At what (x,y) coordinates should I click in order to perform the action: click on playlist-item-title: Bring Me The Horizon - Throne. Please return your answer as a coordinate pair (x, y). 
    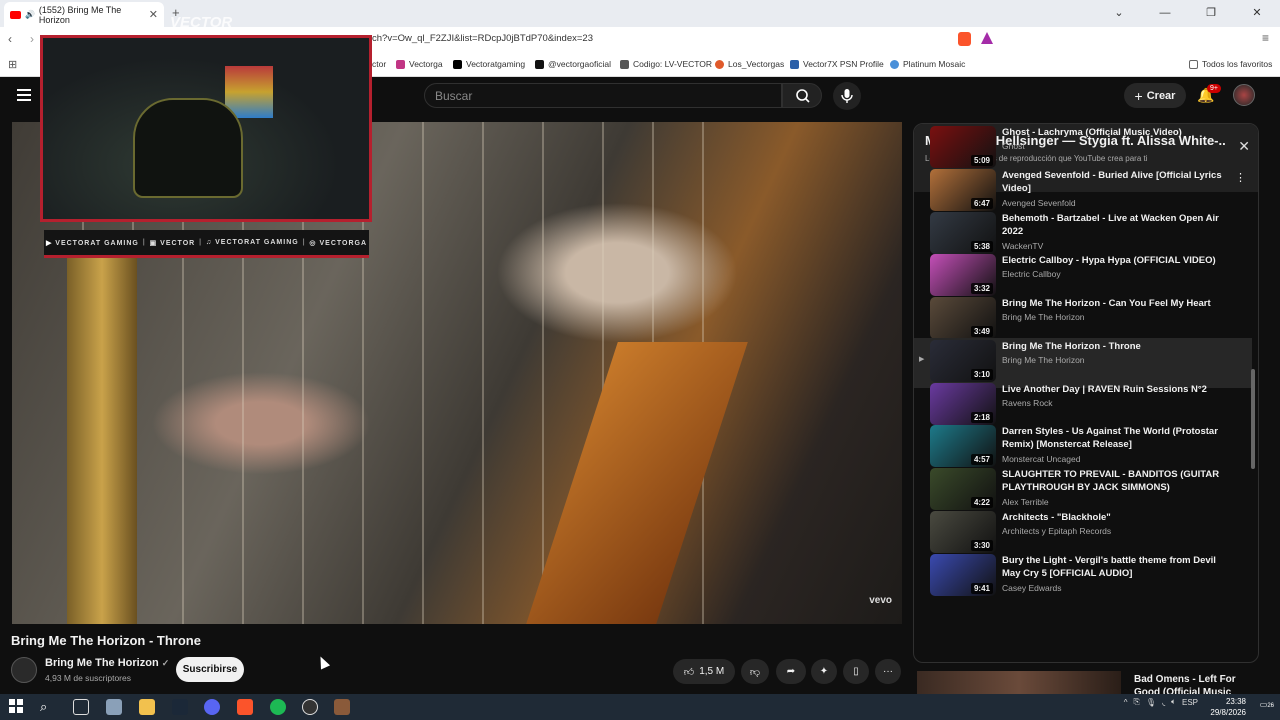
    Looking at the image, I should click on (1071, 346).